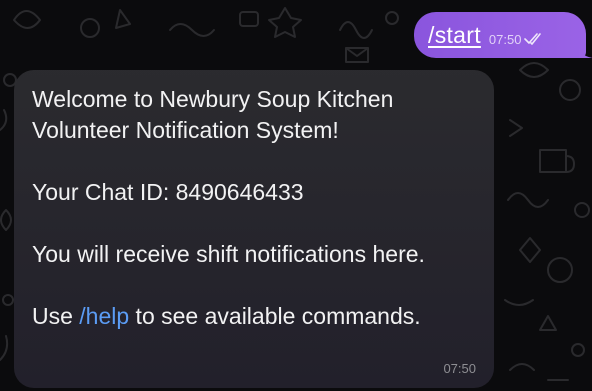  I want to click on help-command-link: /help, so click(104, 316).